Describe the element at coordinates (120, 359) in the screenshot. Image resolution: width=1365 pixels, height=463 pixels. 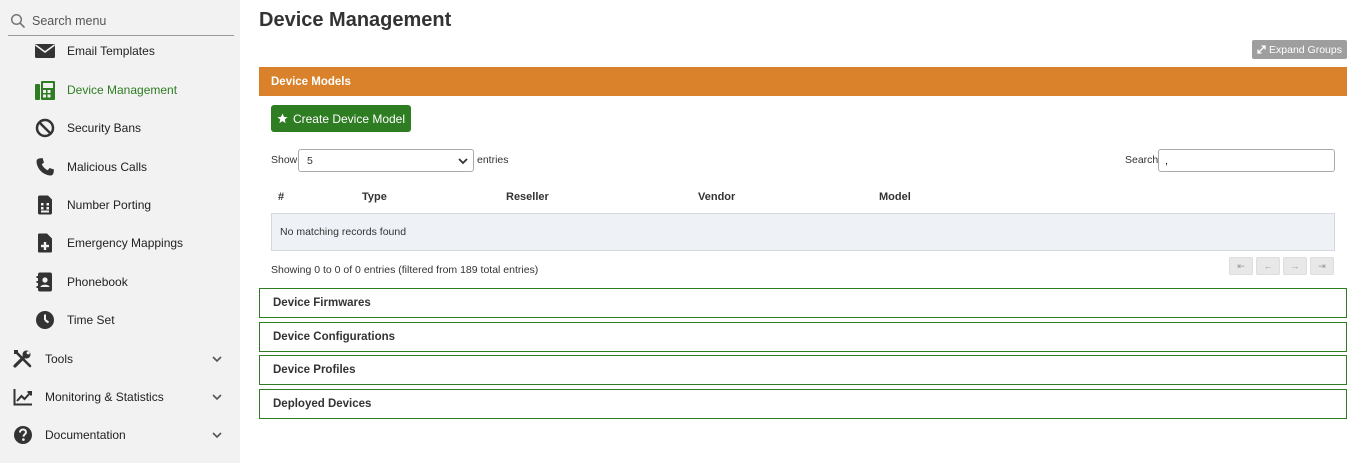
I see `sidebar-group-tools: Tools` at that location.